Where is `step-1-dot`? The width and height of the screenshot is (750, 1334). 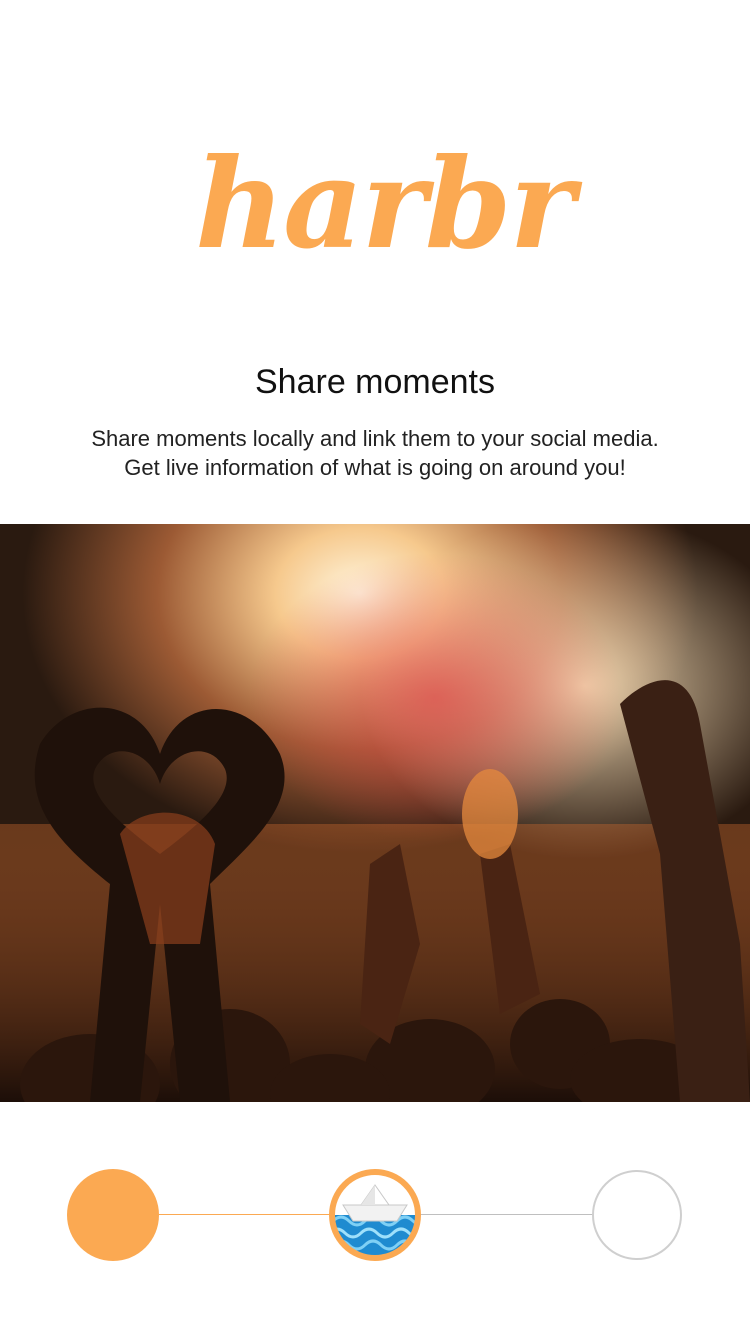
step-1-dot is located at coordinates (113, 1215).